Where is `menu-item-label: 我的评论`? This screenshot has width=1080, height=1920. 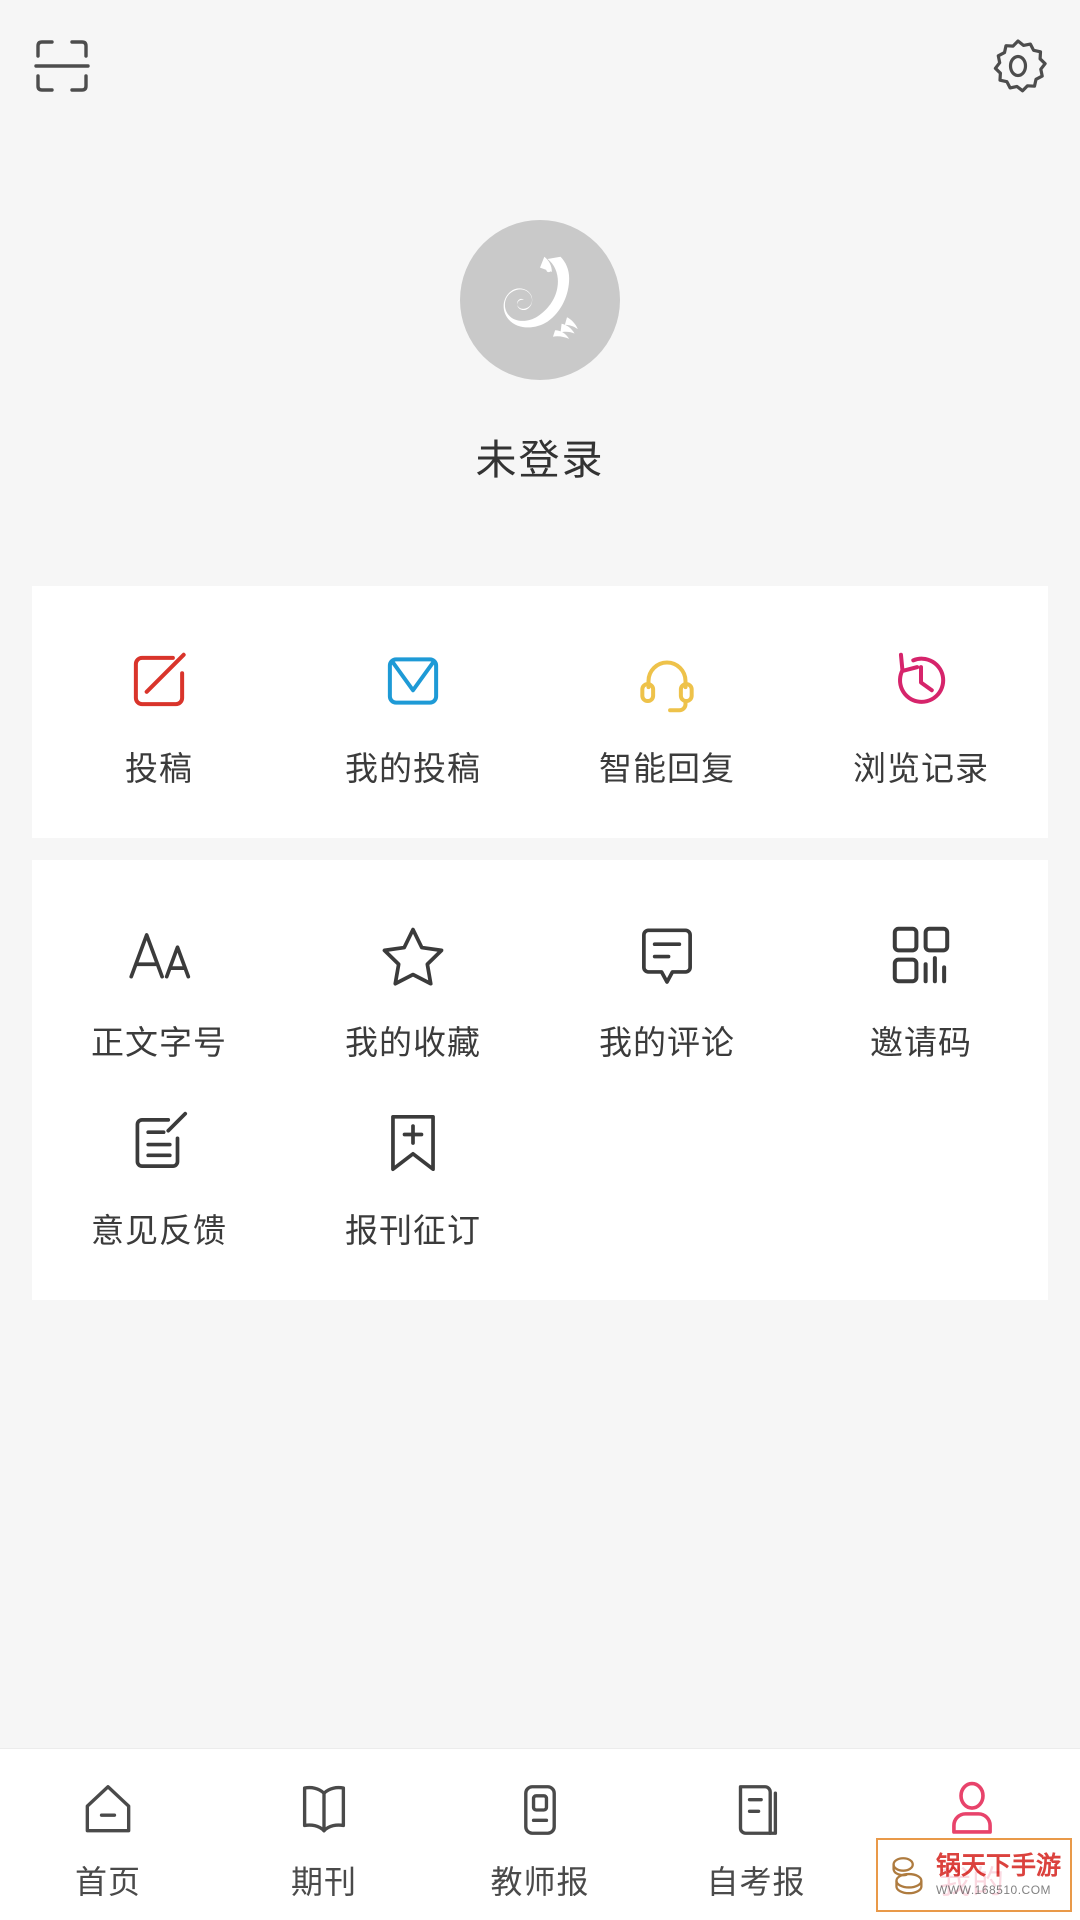 menu-item-label: 我的评论 is located at coordinates (667, 1042).